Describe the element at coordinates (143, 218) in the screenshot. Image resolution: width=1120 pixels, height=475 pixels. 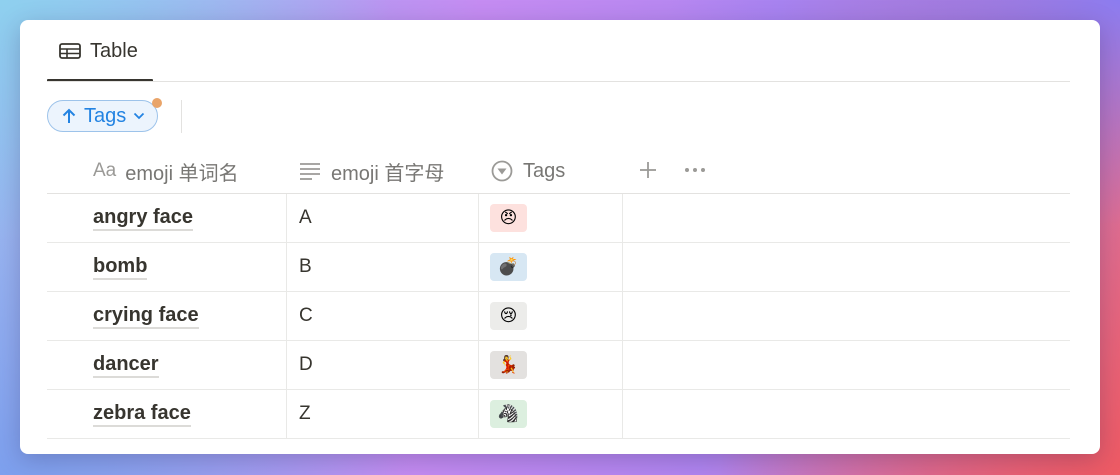
I see `row-title-link: angry face` at that location.